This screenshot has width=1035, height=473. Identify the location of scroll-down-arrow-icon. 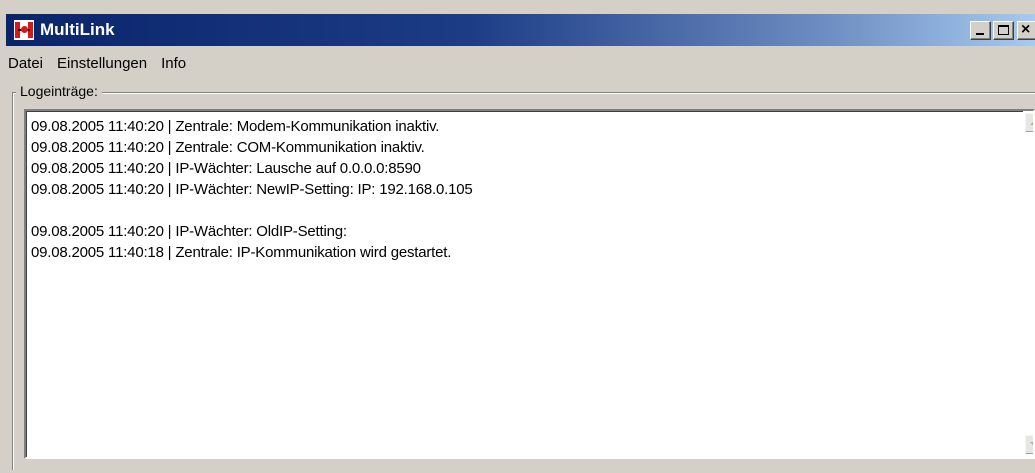
(1031, 444).